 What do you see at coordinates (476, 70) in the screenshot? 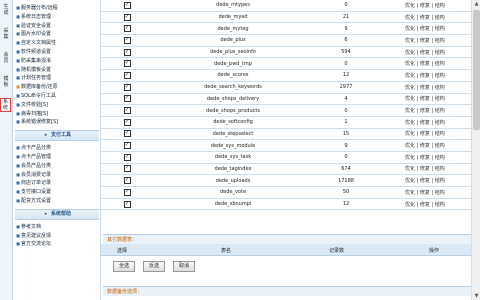
I see `scroll-thumb` at bounding box center [476, 70].